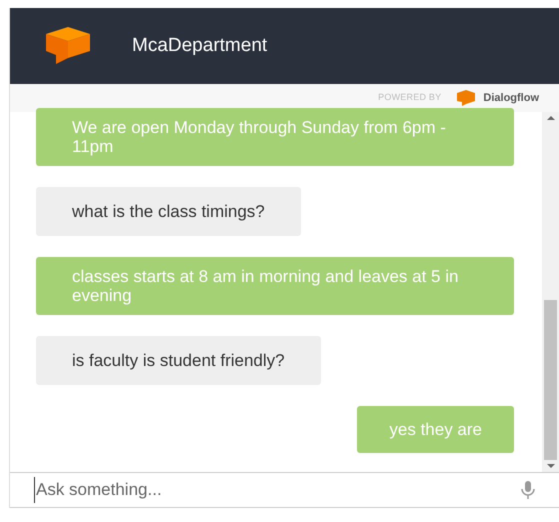 The height and width of the screenshot is (522, 559). What do you see at coordinates (528, 490) in the screenshot?
I see `microphone-icon` at bounding box center [528, 490].